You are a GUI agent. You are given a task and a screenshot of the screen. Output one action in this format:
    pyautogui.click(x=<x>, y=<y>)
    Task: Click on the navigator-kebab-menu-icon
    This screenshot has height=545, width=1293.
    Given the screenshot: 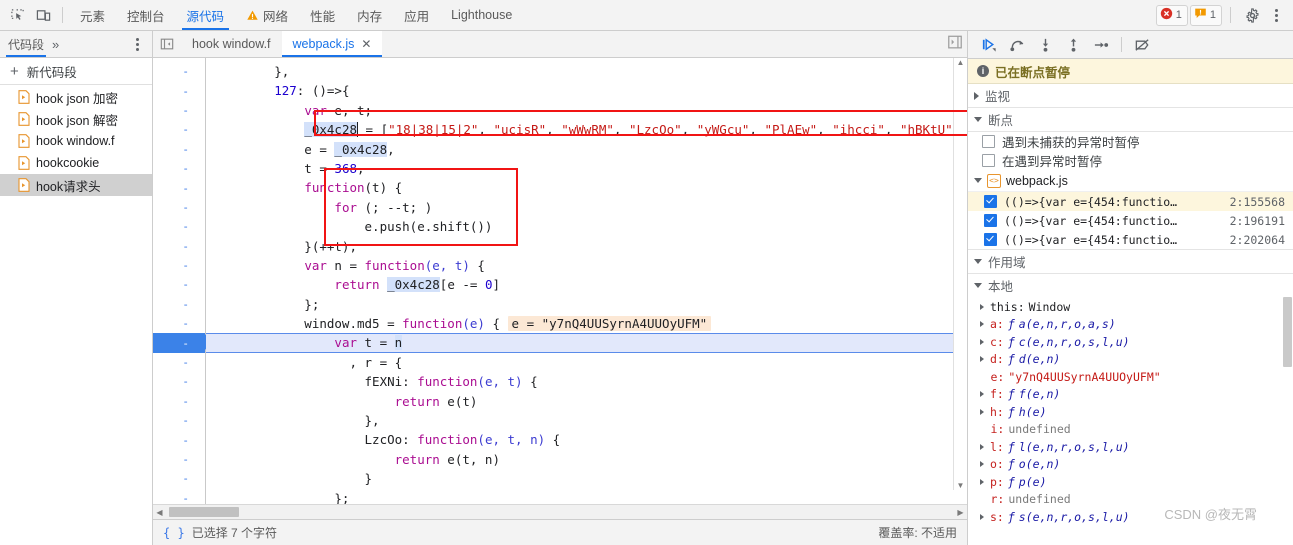 What is the action you would take?
    pyautogui.click(x=137, y=44)
    